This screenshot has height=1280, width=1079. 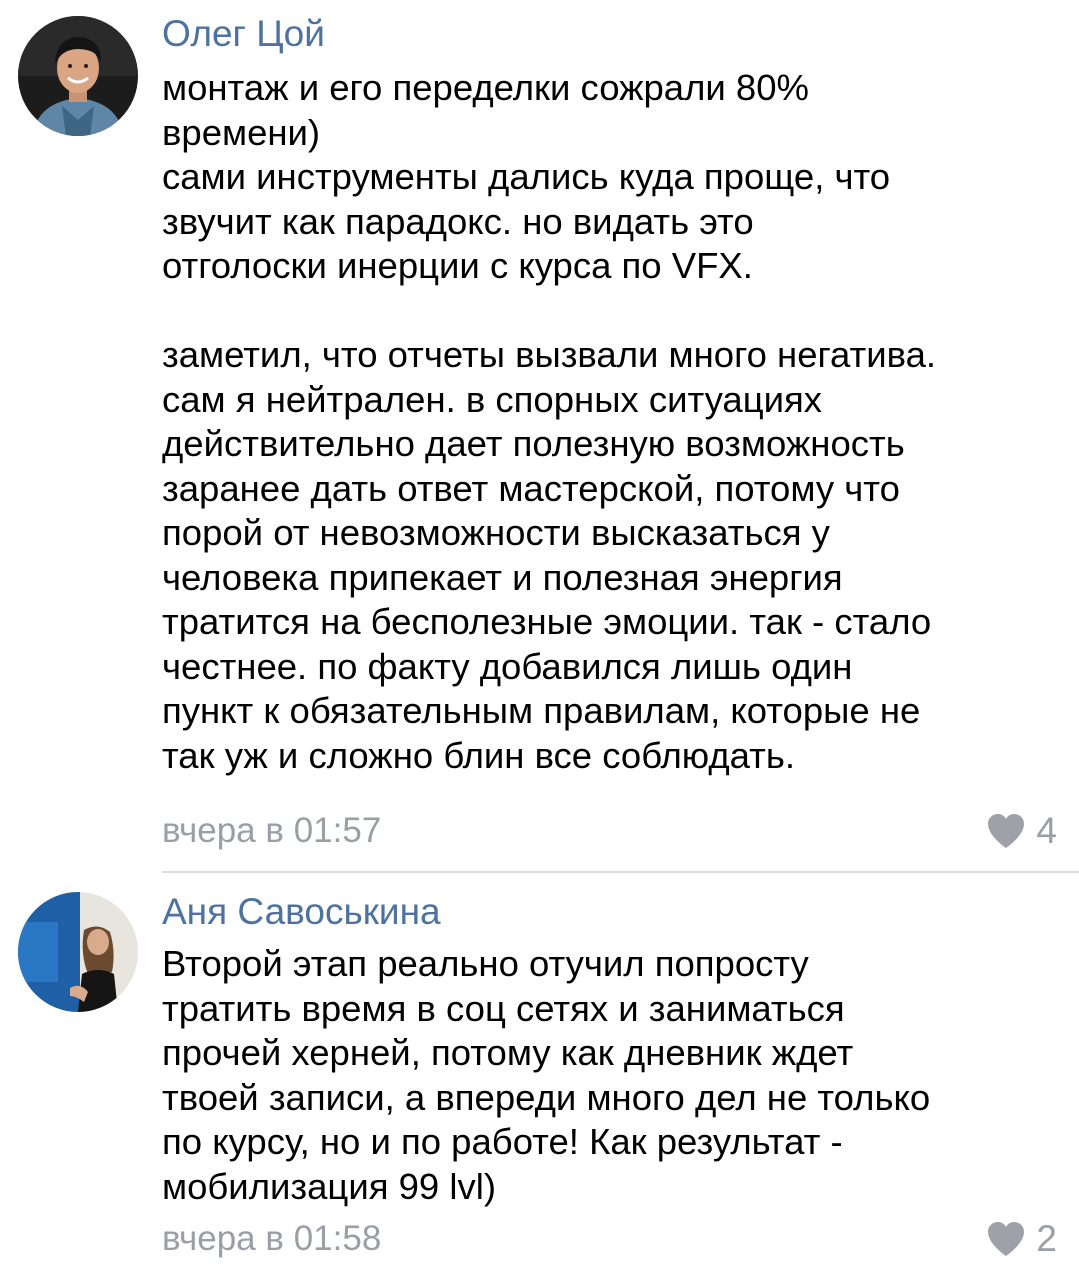 I want to click on comment-author-name: Аня Савоськина, so click(x=301, y=912).